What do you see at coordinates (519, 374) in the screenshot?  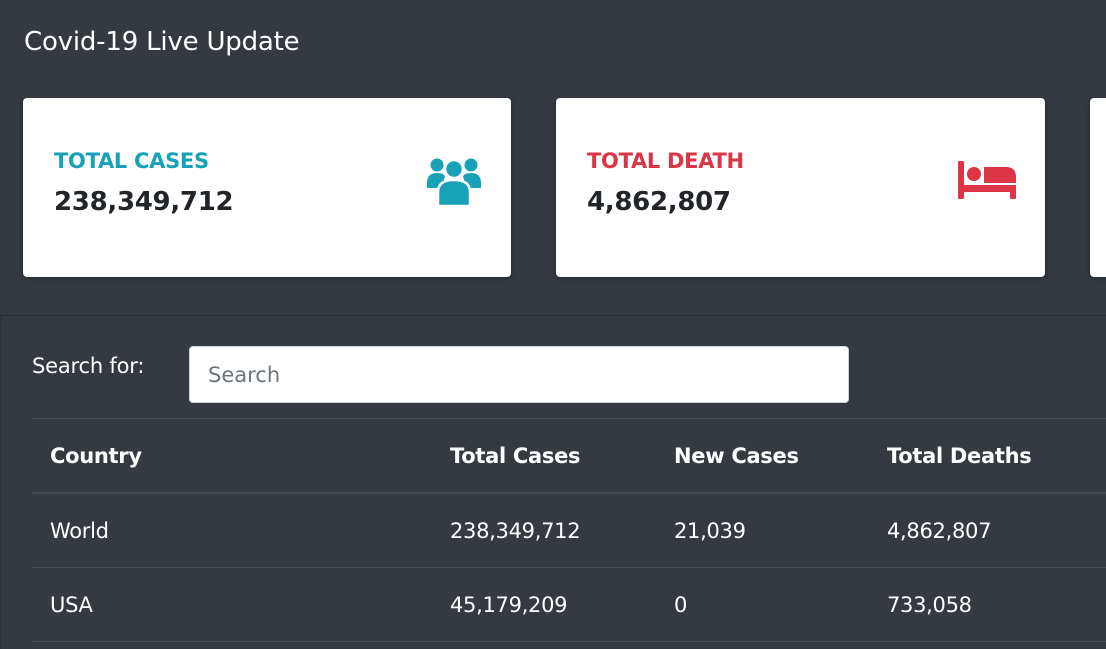 I see `search-input` at bounding box center [519, 374].